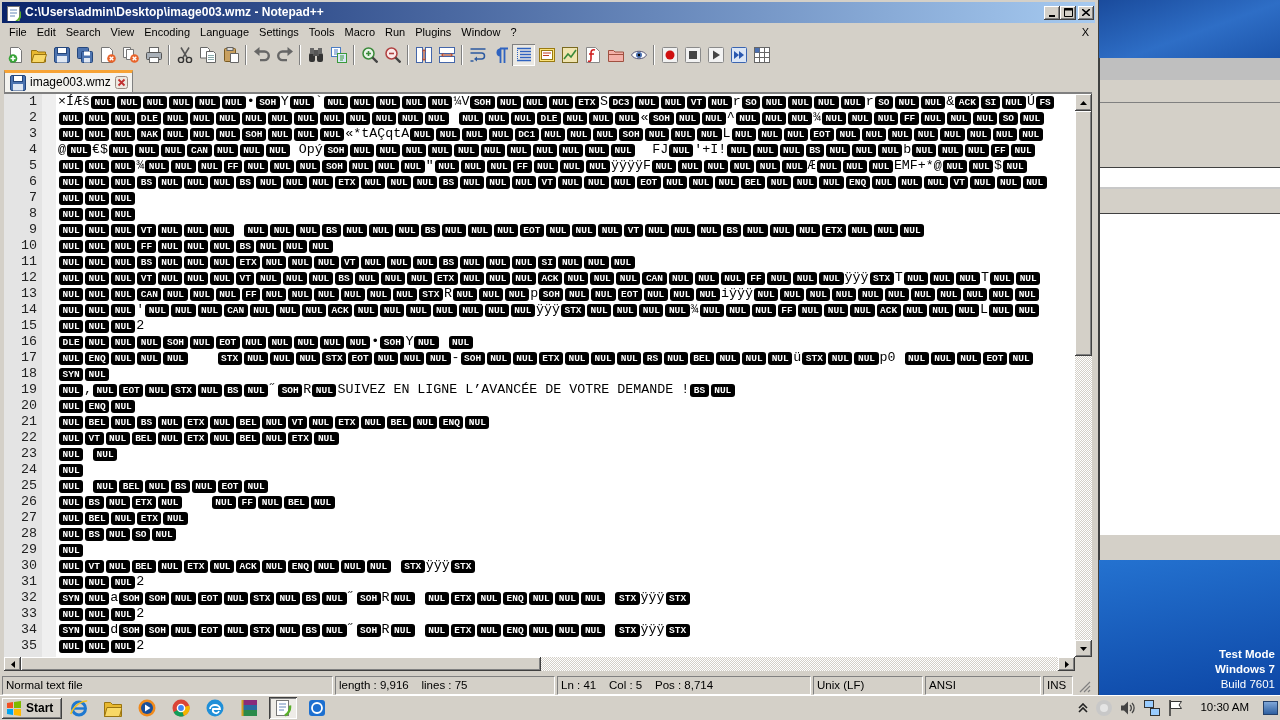 This screenshot has height=720, width=1280. I want to click on control-char: ENQ, so click(451, 422).